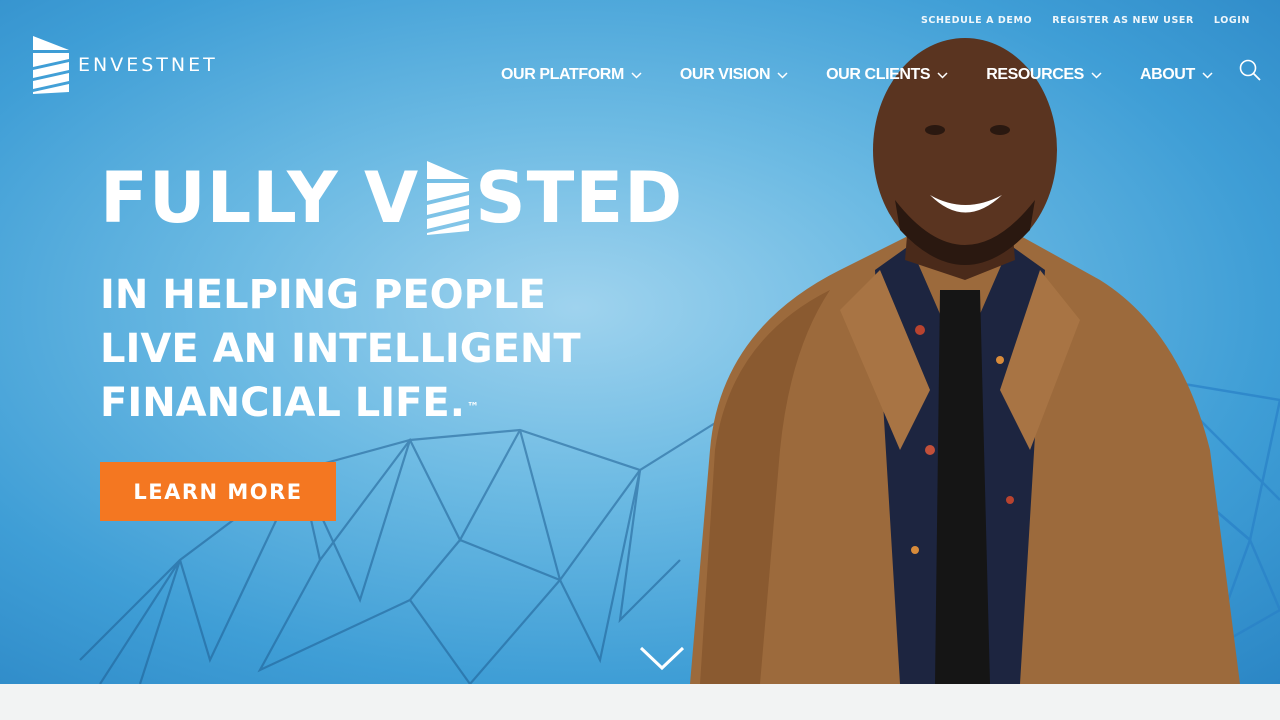 The height and width of the screenshot is (720, 1280). Describe the element at coordinates (282, 403) in the screenshot. I see `tagline-line-3-text: FINANCIAL LIFE.` at that location.